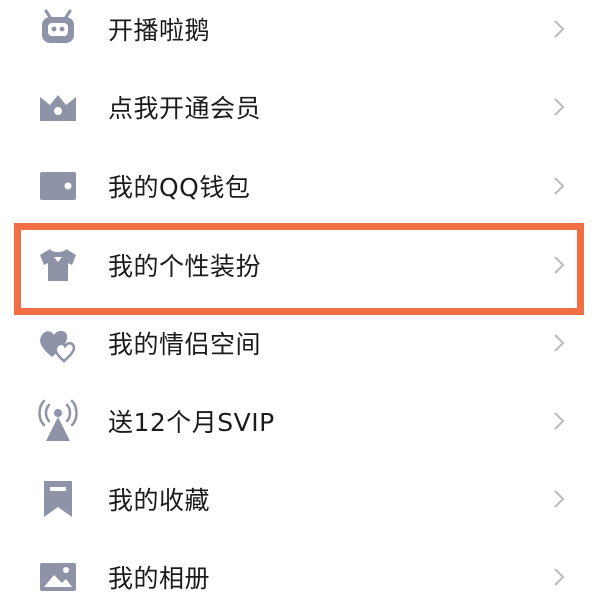  Describe the element at coordinates (306, 499) in the screenshot. I see `menu-item-favorites: 我的收藏` at that location.